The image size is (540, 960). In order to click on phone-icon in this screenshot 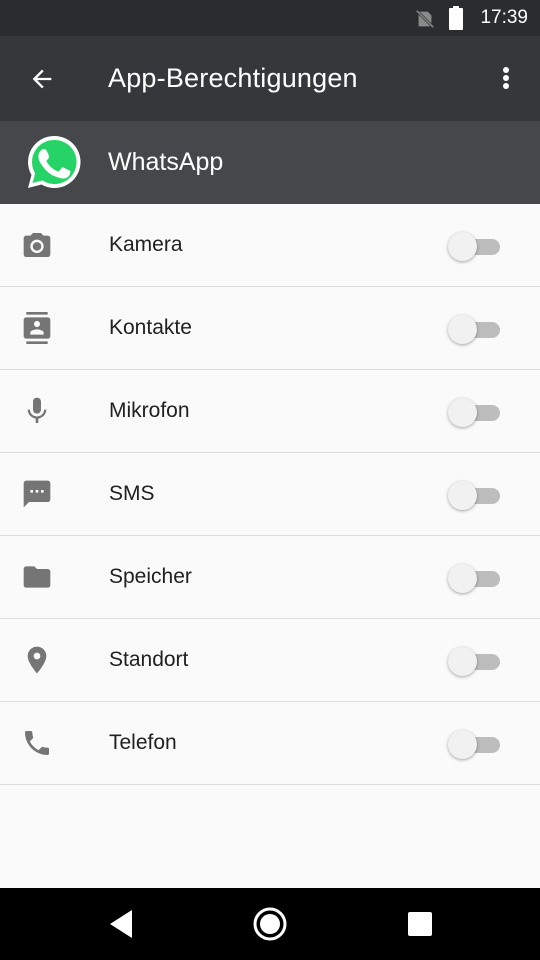, I will do `click(37, 743)`.